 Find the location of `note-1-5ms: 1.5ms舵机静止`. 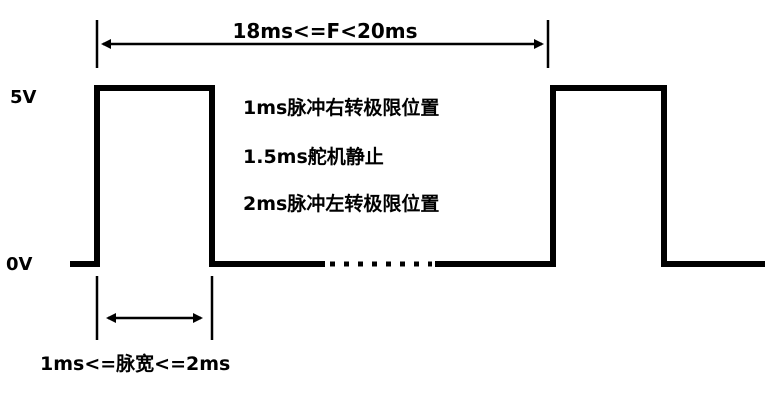

note-1-5ms: 1.5ms舵机静止 is located at coordinates (313, 156).